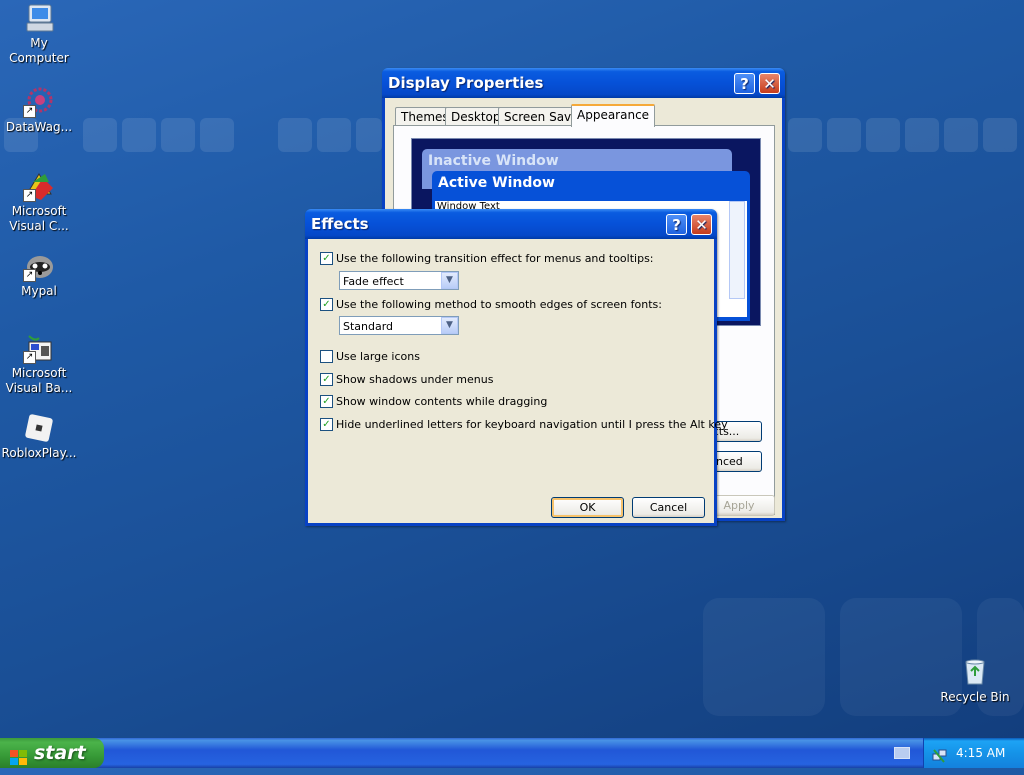  I want to click on transition-effect-select: Fade effect ▼, so click(399, 280).